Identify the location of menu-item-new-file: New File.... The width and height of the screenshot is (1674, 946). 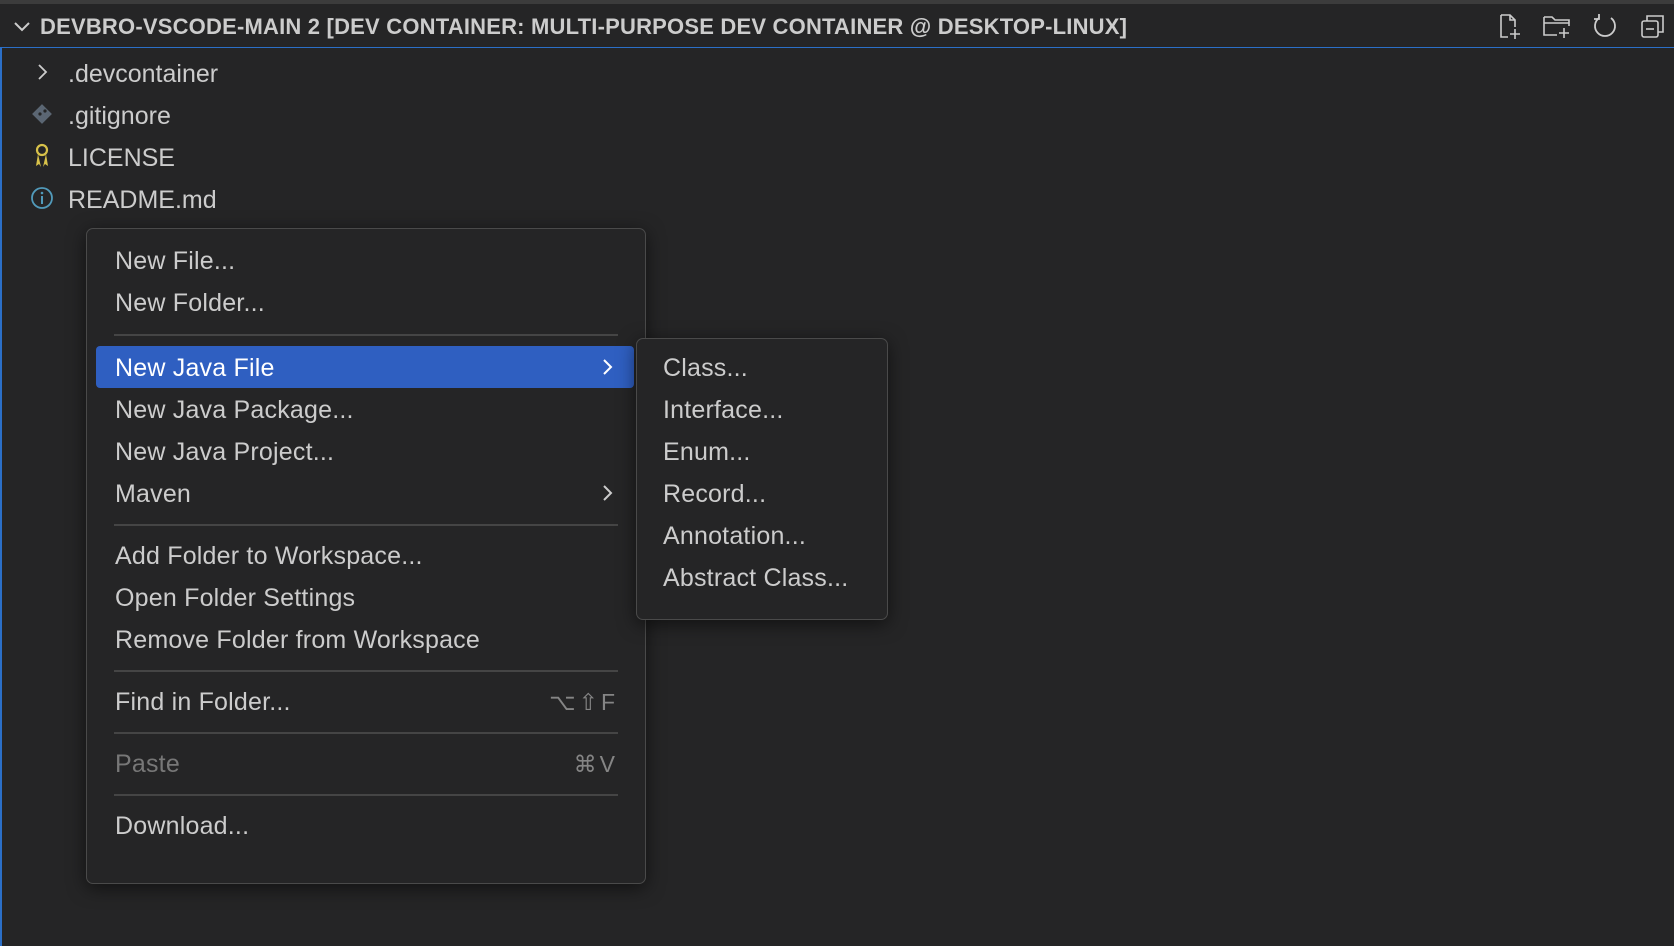
(365, 260).